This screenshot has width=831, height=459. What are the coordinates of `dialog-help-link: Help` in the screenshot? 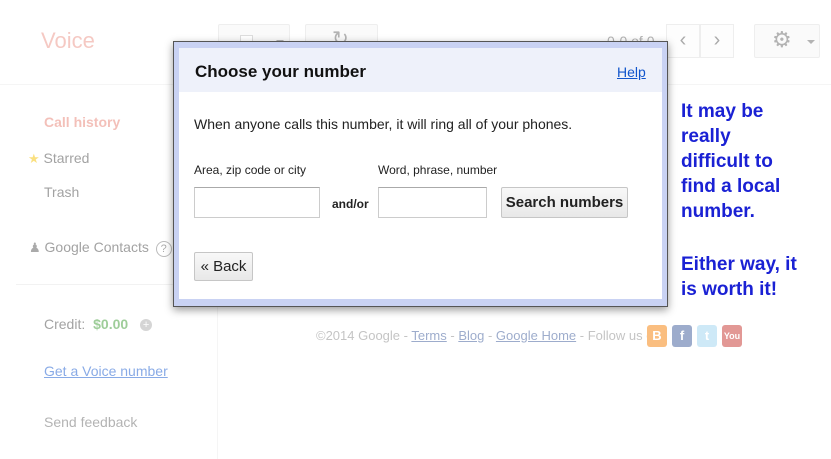 It's located at (631, 72).